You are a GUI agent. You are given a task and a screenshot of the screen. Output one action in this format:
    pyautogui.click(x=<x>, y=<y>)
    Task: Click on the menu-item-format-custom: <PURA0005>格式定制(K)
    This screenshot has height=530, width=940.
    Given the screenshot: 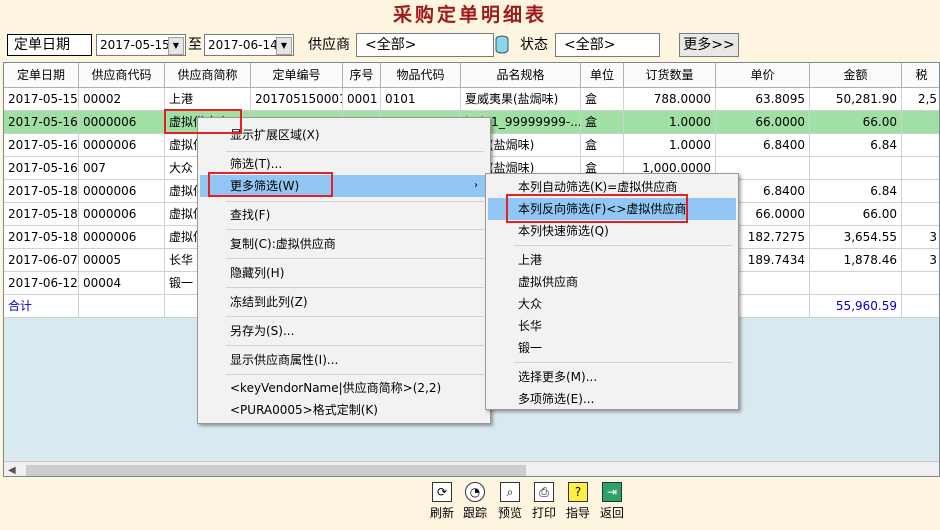 What is the action you would take?
    pyautogui.click(x=344, y=410)
    